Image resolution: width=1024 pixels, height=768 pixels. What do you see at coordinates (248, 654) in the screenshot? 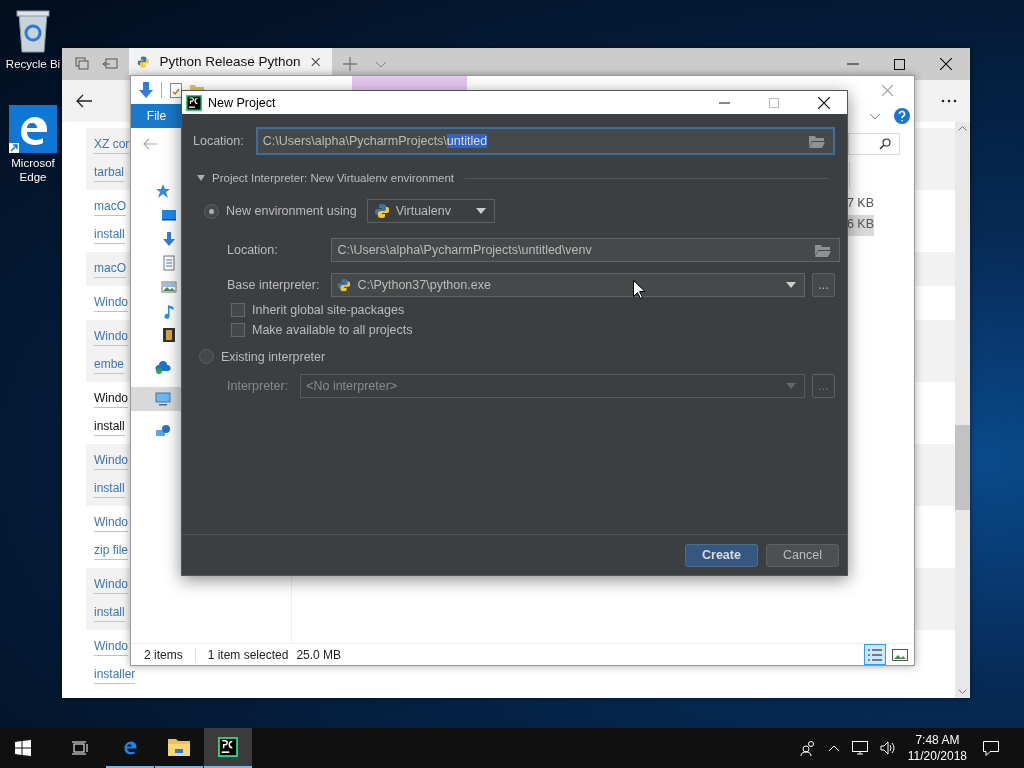
I see `selection-status: 1 item selected` at bounding box center [248, 654].